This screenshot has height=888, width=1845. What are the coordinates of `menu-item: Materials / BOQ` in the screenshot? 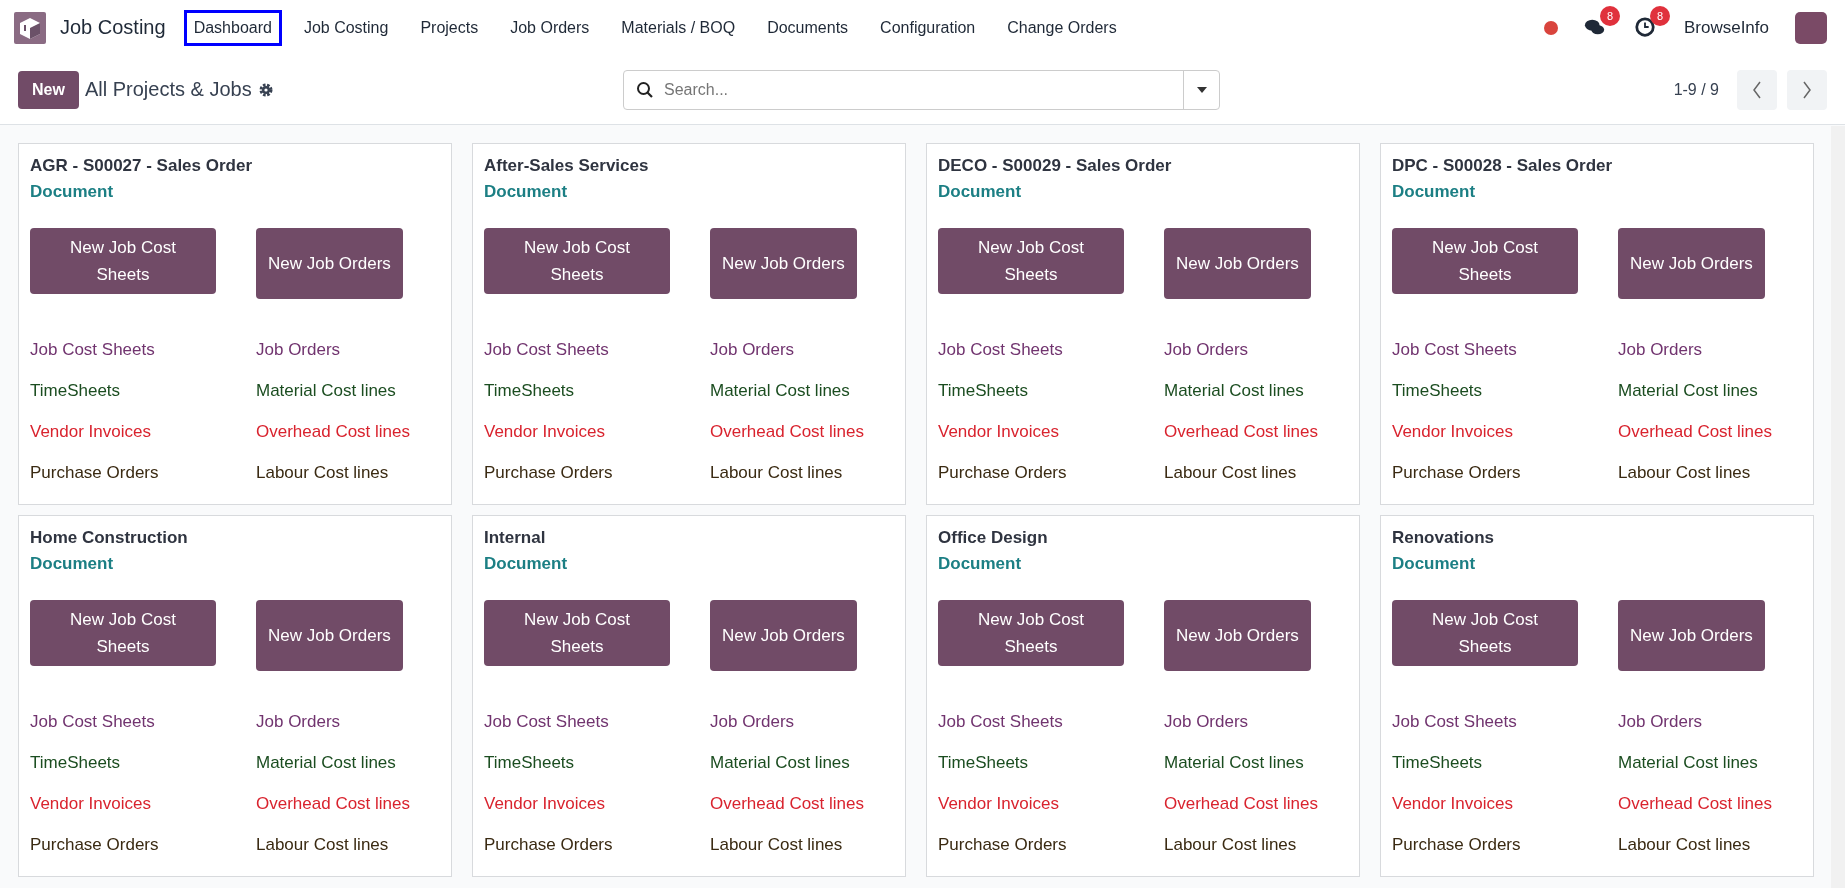 It's located at (678, 27).